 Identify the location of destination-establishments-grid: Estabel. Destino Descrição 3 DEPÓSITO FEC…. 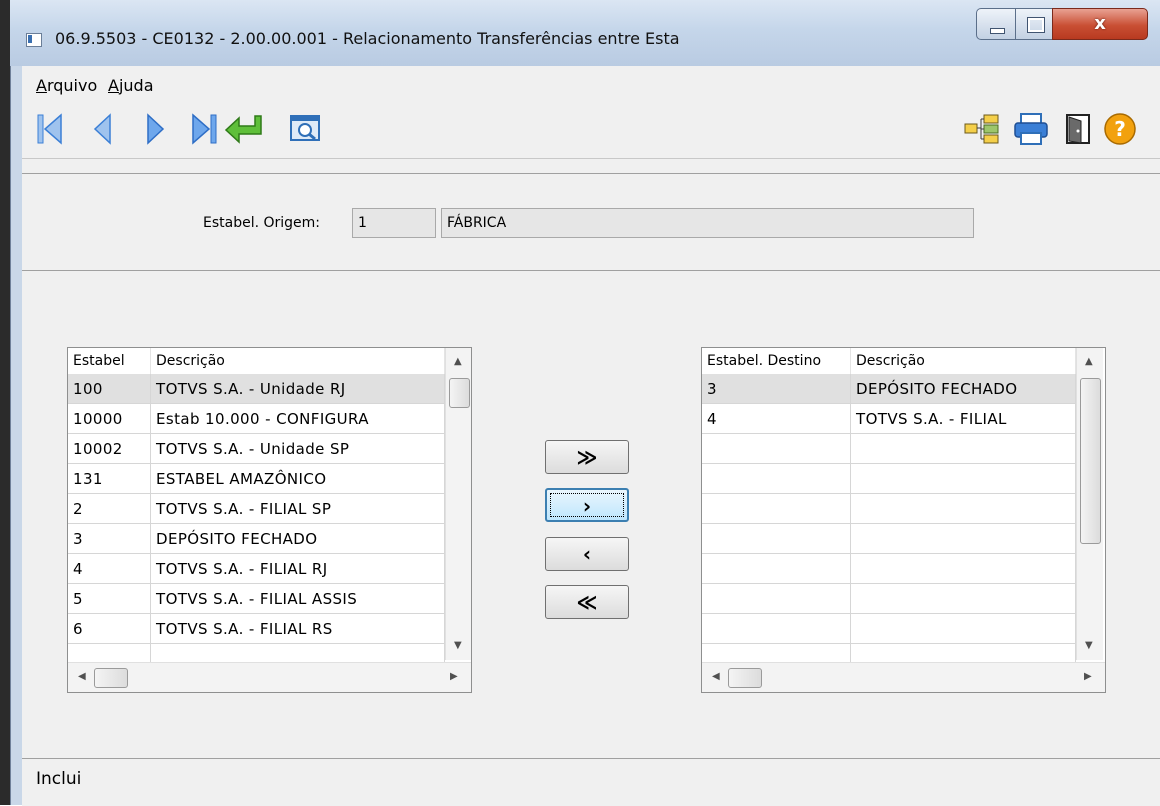
(903, 520).